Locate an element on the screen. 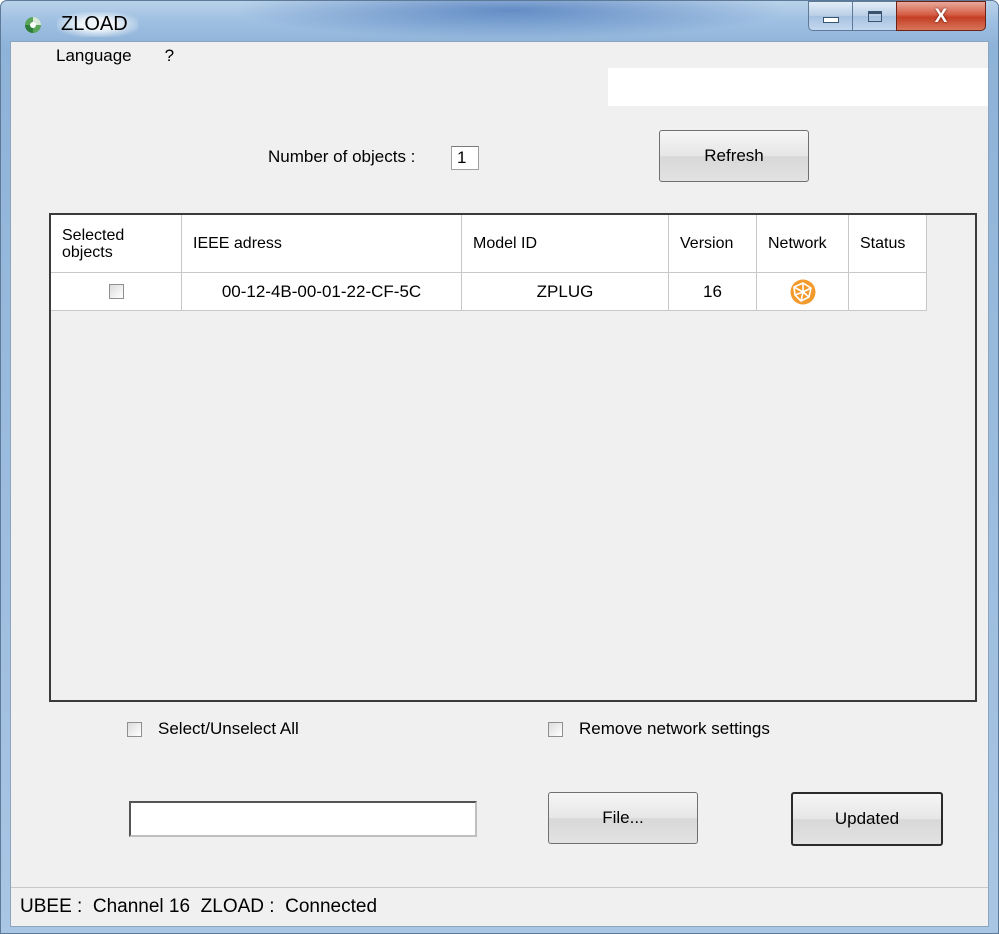  row-select-checkbox is located at coordinates (116, 291).